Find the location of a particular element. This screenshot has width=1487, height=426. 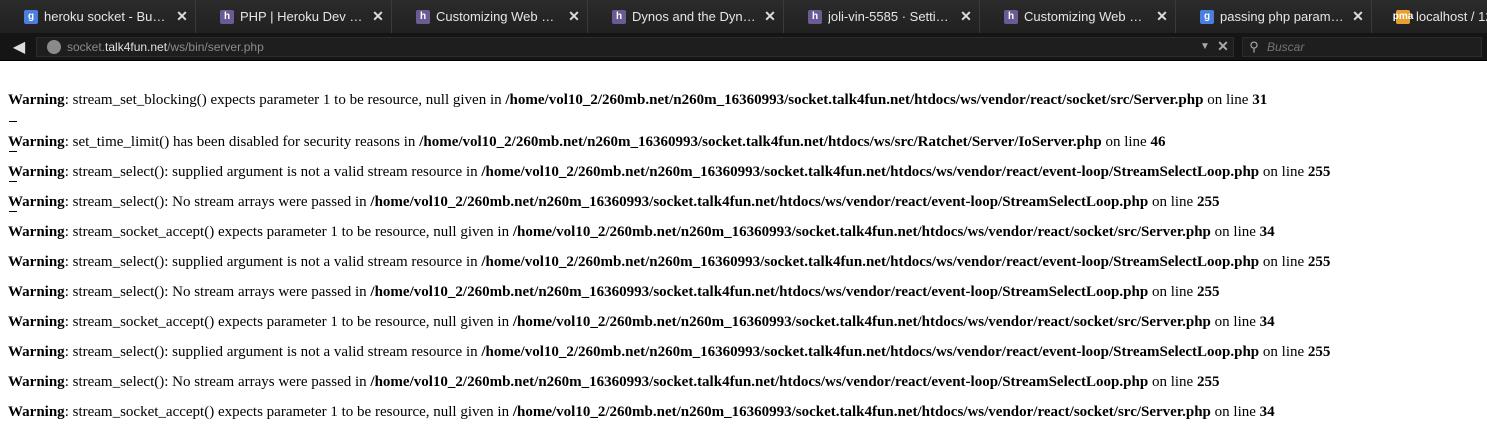

url-text: socket.talk4fun.net/ws/bin/server.php is located at coordinates (632, 47).